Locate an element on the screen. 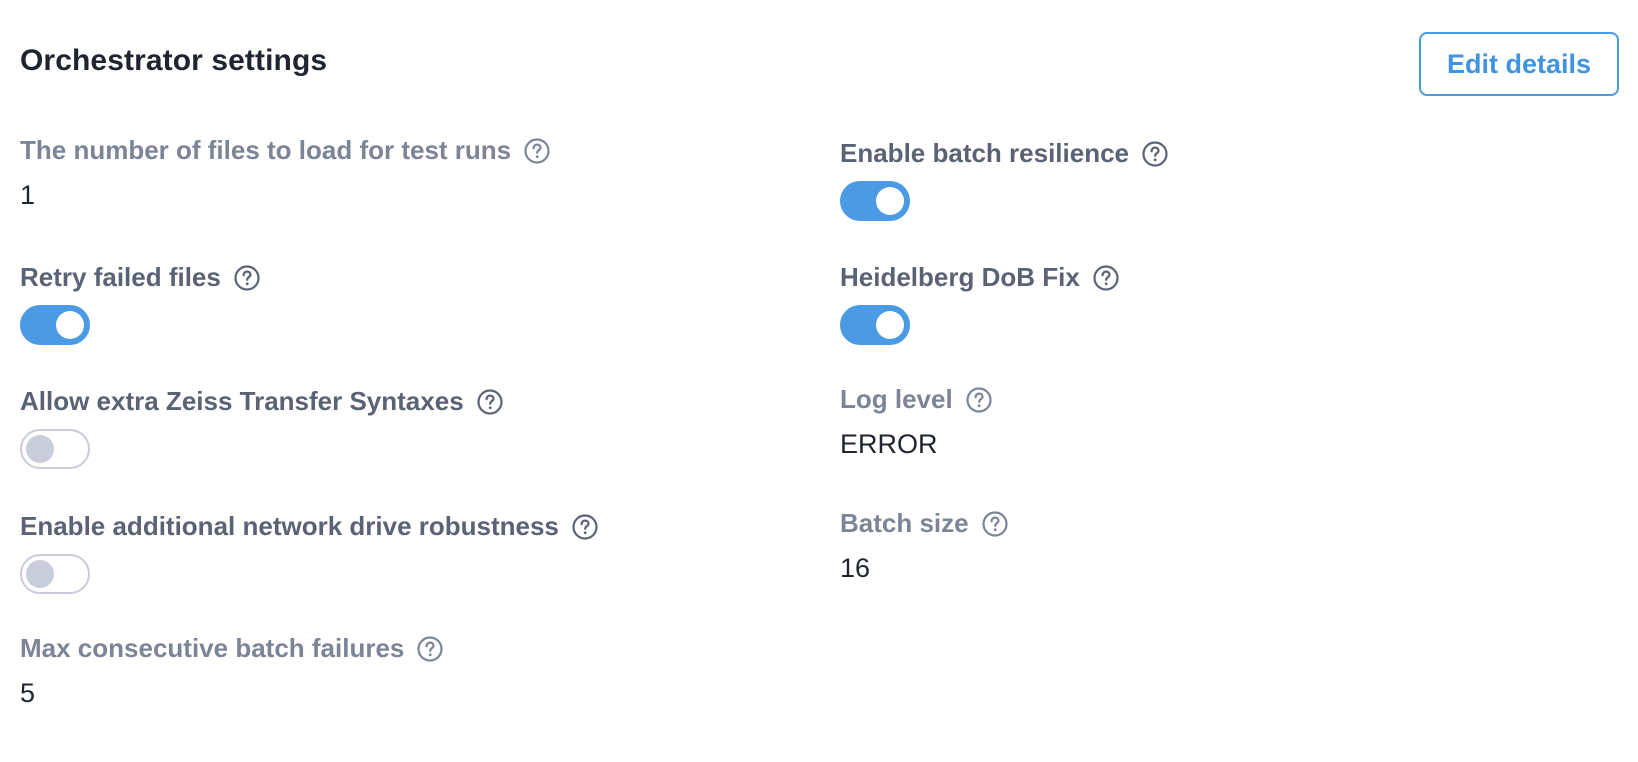 The width and height of the screenshot is (1638, 762). heidelberg-fix-label: Heidelberg DoB Fix is located at coordinates (960, 277).